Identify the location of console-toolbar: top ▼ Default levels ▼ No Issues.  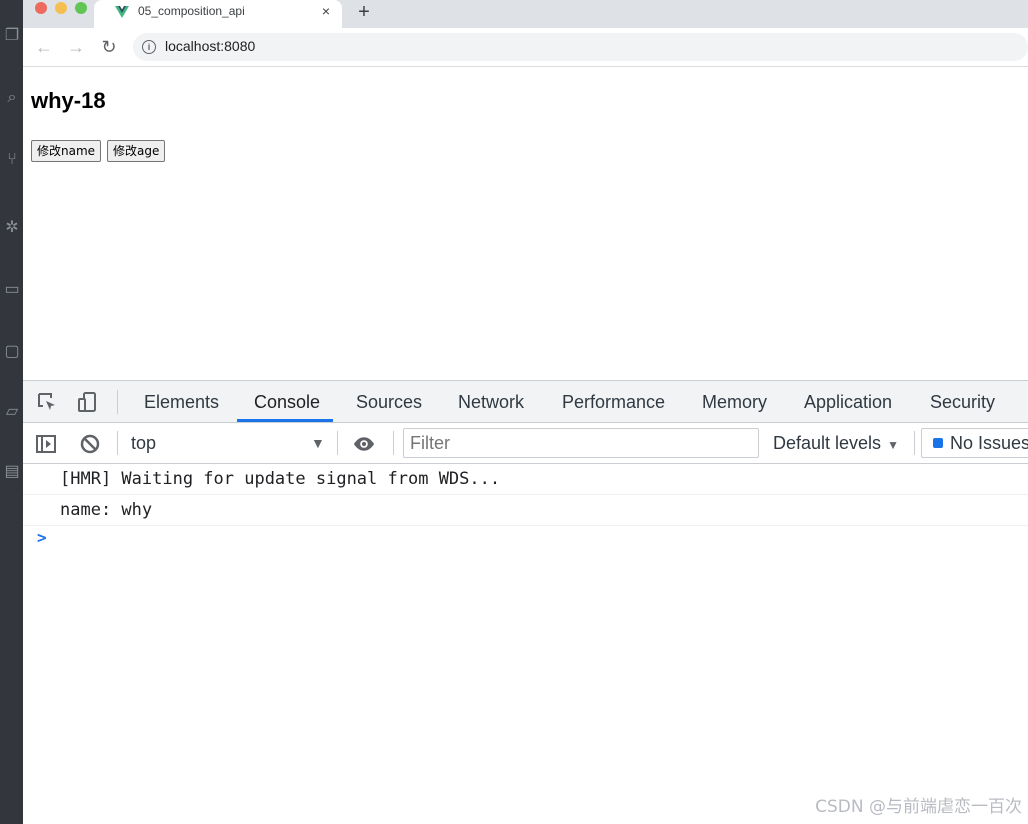
(525, 443).